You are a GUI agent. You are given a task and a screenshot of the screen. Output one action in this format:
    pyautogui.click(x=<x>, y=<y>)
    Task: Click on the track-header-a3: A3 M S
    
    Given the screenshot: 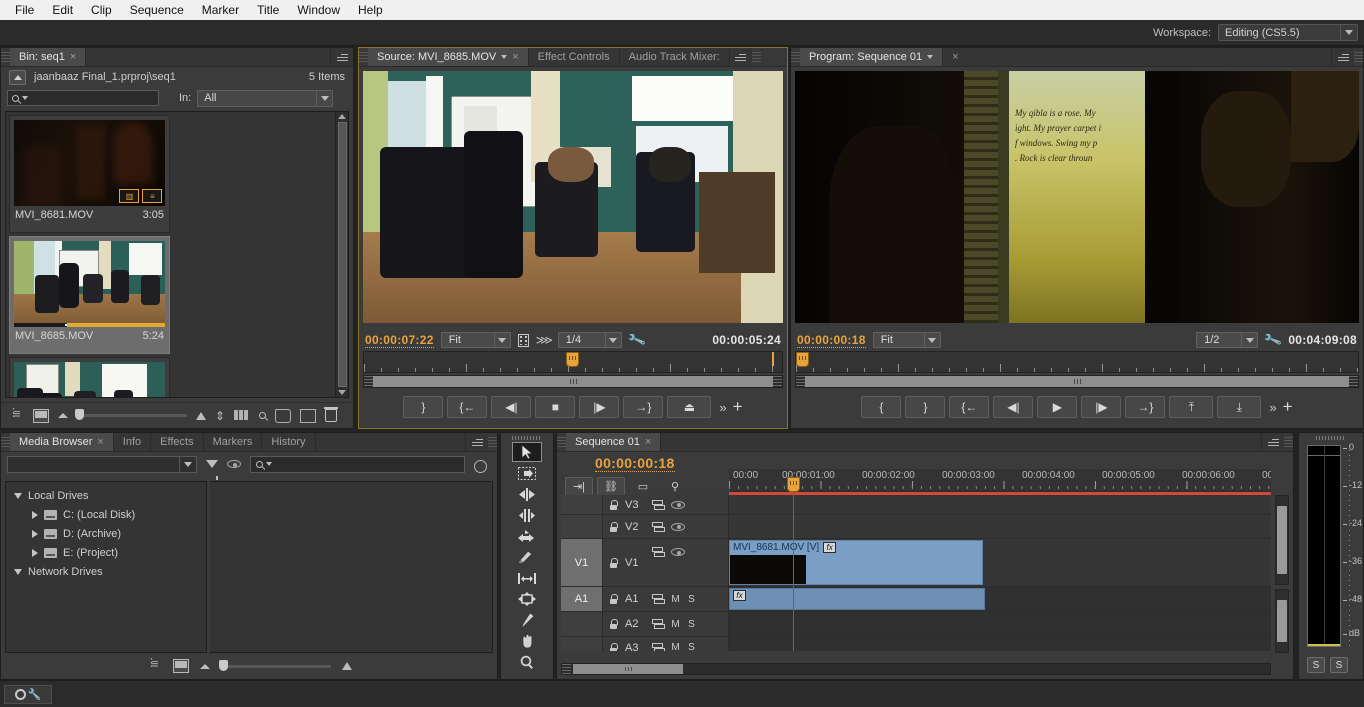 What is the action you would take?
    pyautogui.click(x=666, y=644)
    